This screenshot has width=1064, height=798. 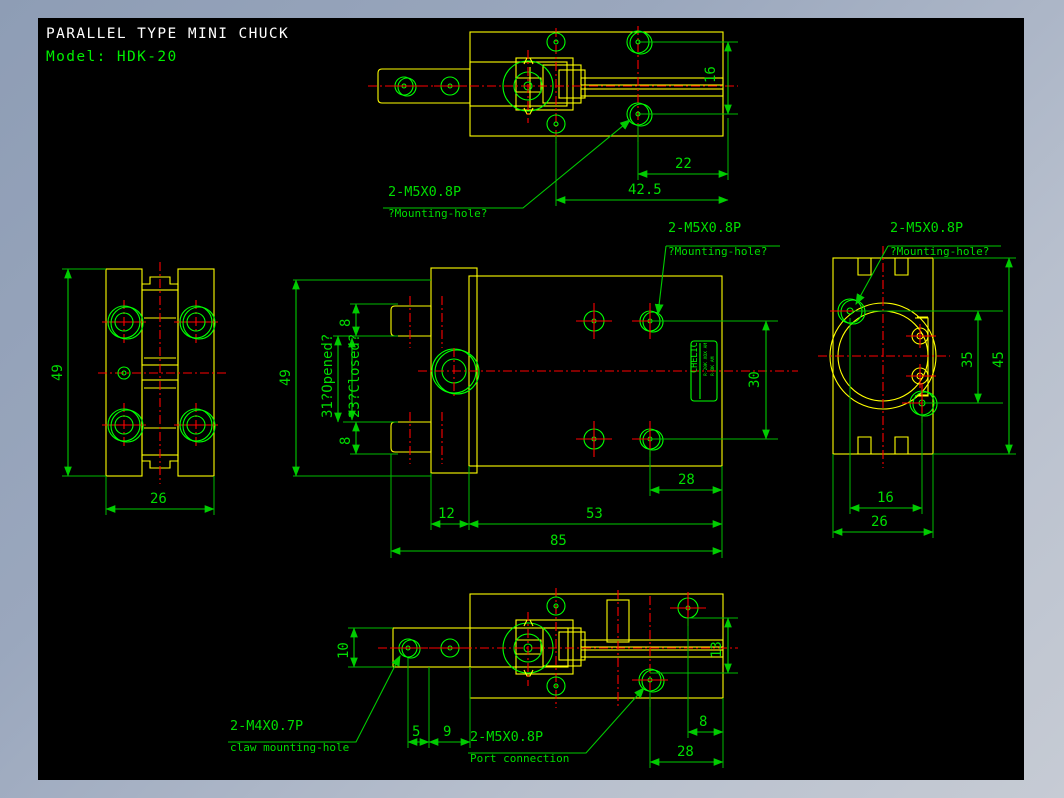 What do you see at coordinates (289, 747) in the screenshot?
I see `annotation-line-2: claw mounting-hole` at bounding box center [289, 747].